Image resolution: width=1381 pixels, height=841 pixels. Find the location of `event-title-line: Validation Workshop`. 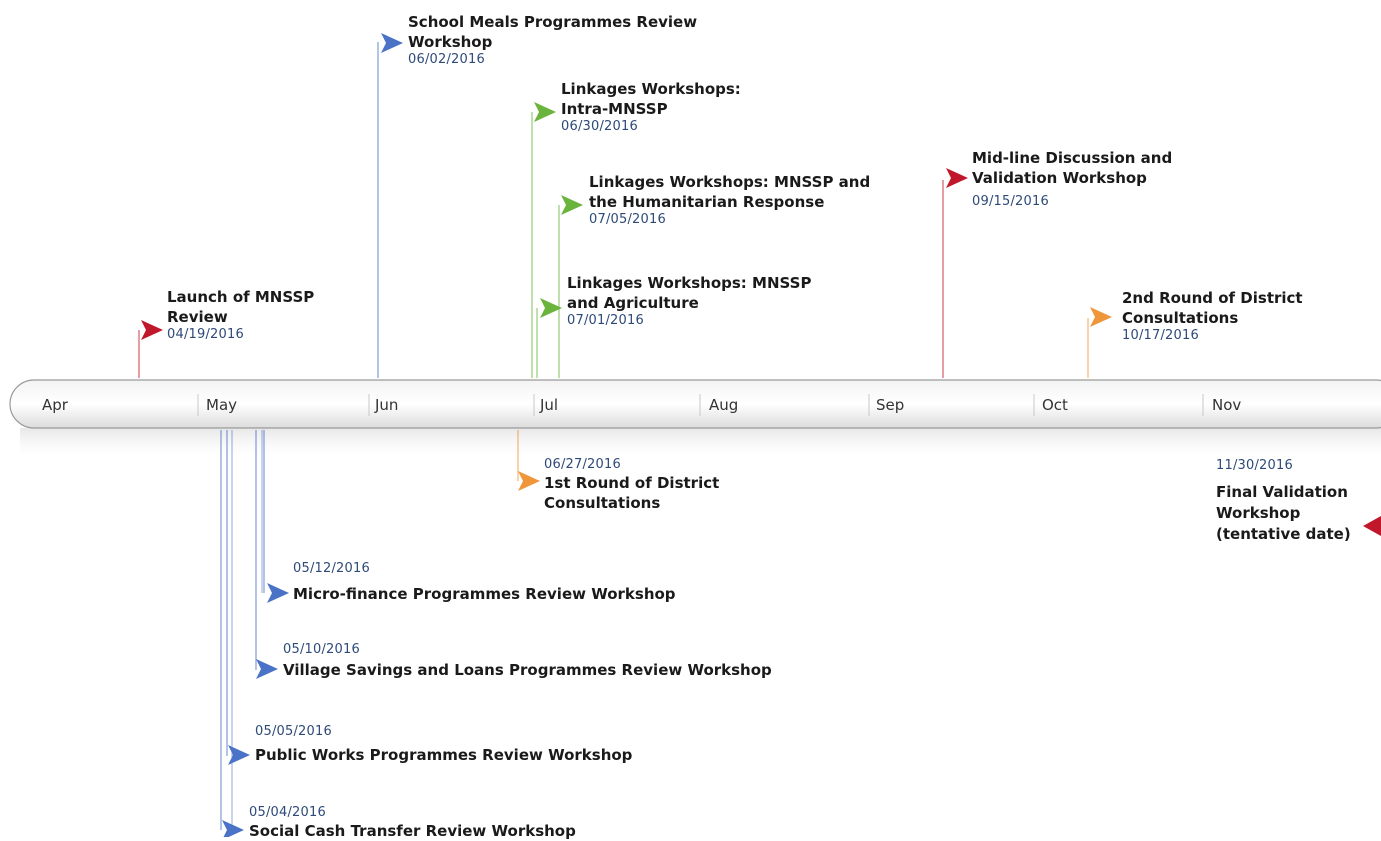

event-title-line: Validation Workshop is located at coordinates (1059, 178).